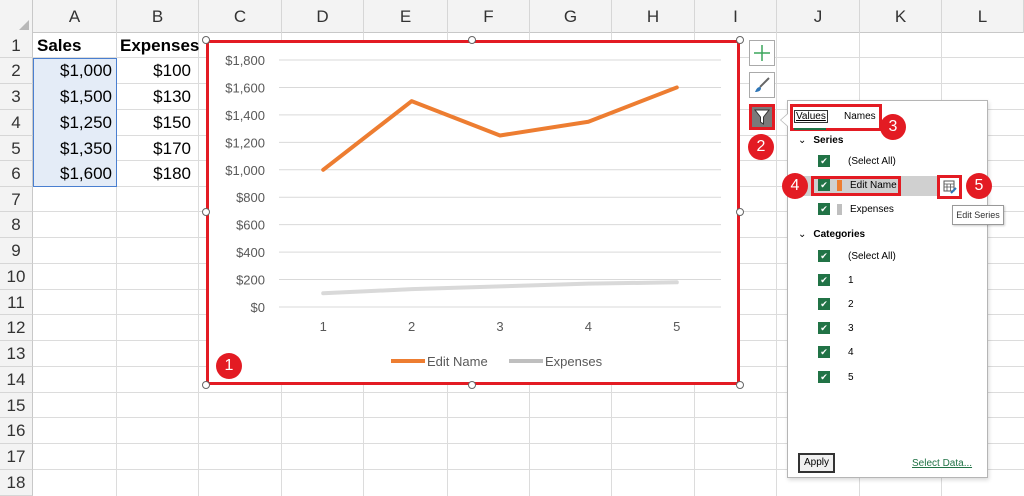  Describe the element at coordinates (250, 225) in the screenshot. I see `y-tick-label: $600` at that location.